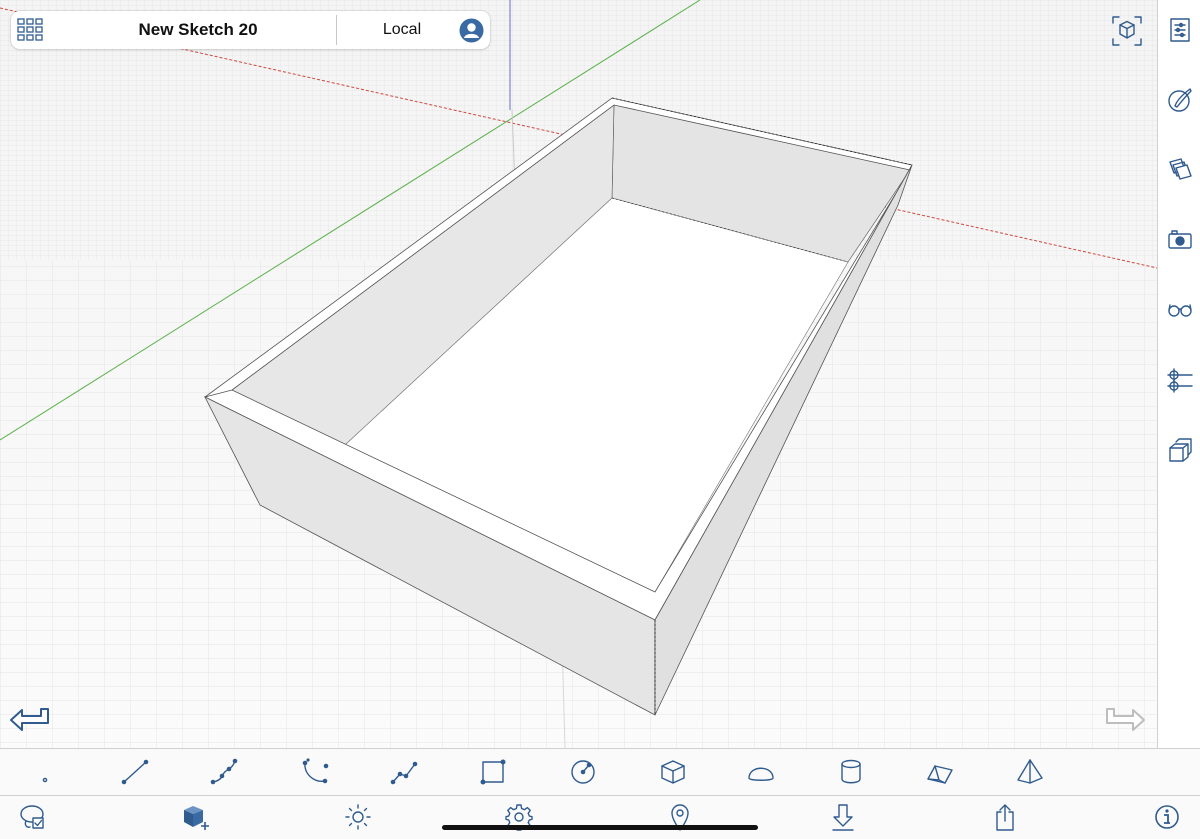  What do you see at coordinates (1127, 31) in the screenshot?
I see `view-cube-icon` at bounding box center [1127, 31].